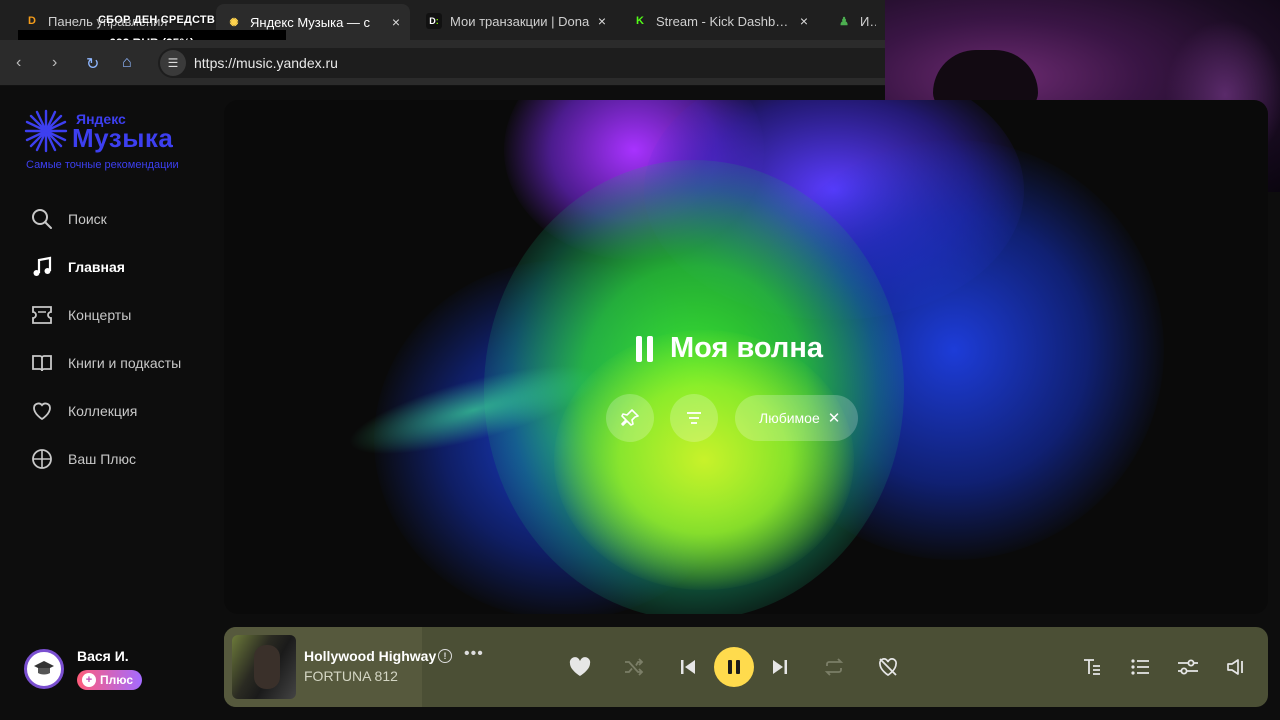 The height and width of the screenshot is (720, 1280). What do you see at coordinates (117, 680) in the screenshot?
I see `plus-badge-label: Плюс` at bounding box center [117, 680].